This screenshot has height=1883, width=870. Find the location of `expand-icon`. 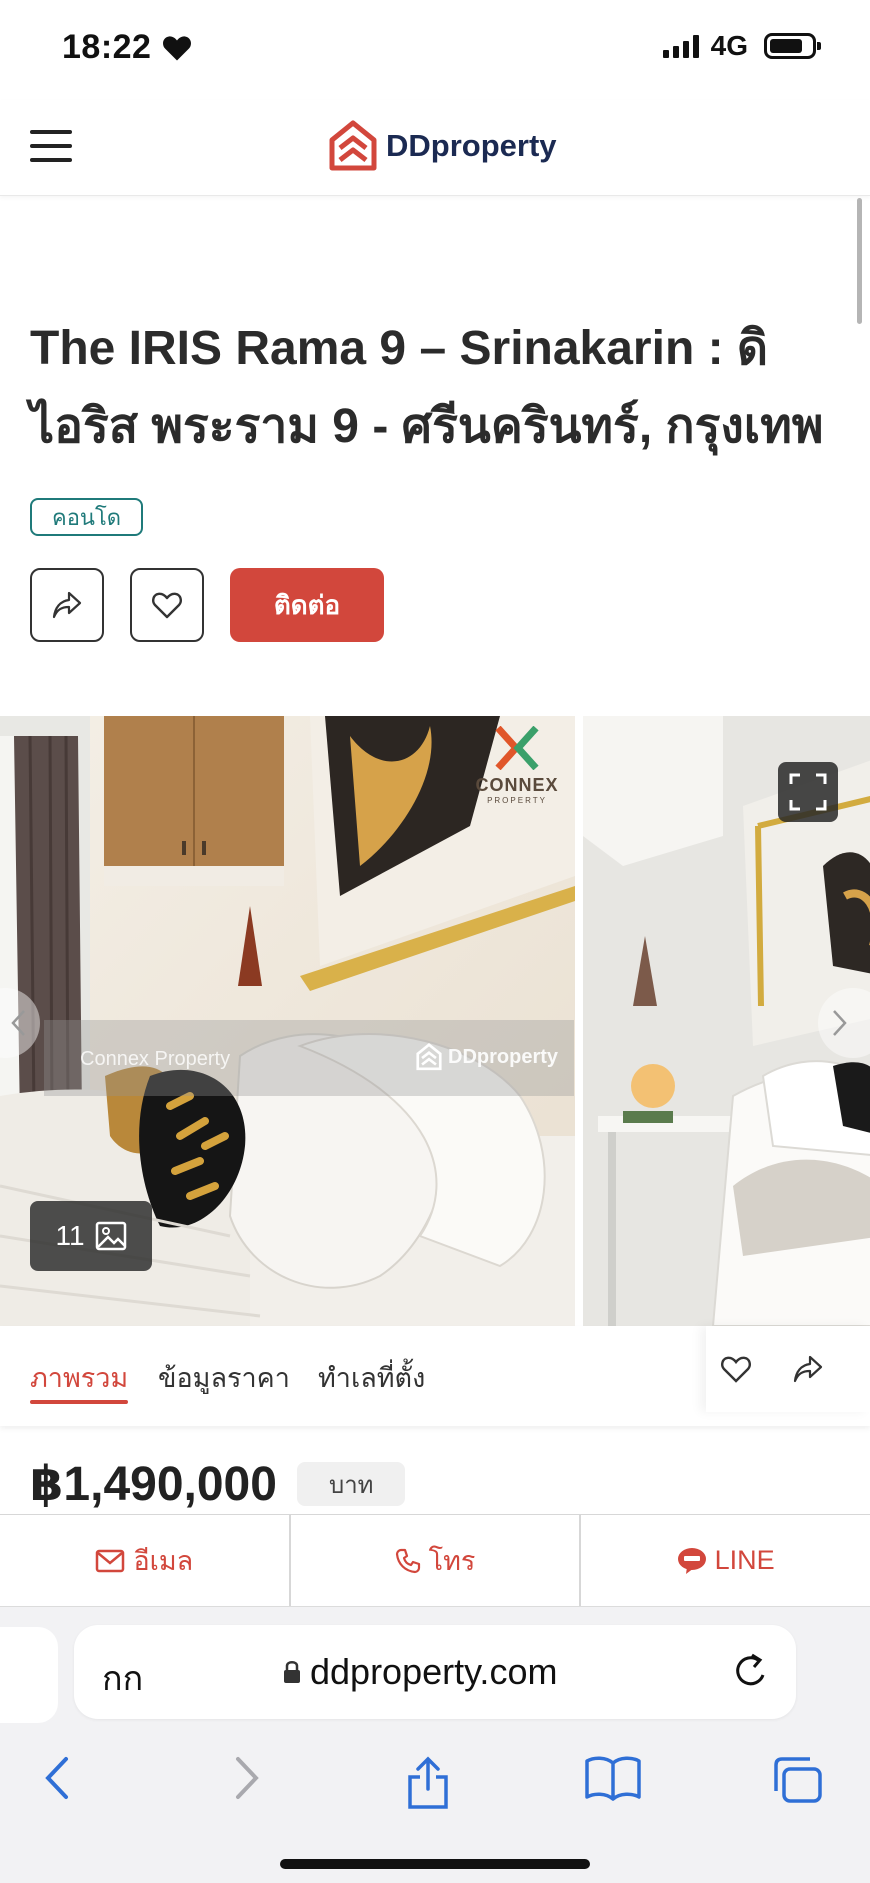

expand-icon is located at coordinates (808, 792).